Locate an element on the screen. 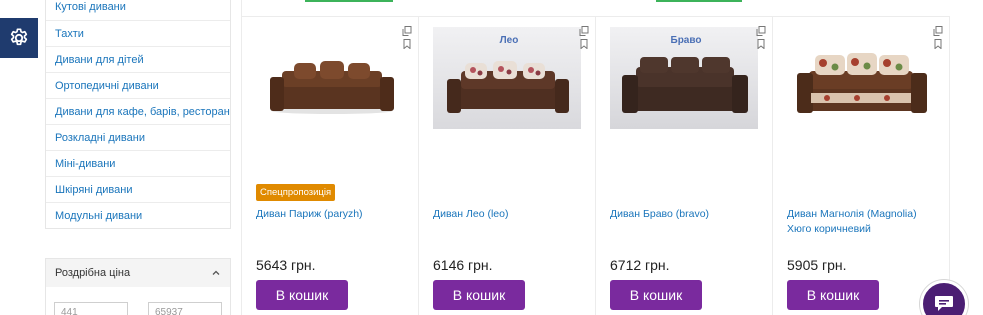 This screenshot has height=315, width=983. category-modular-sofas: Модульні дивани is located at coordinates (138, 215).